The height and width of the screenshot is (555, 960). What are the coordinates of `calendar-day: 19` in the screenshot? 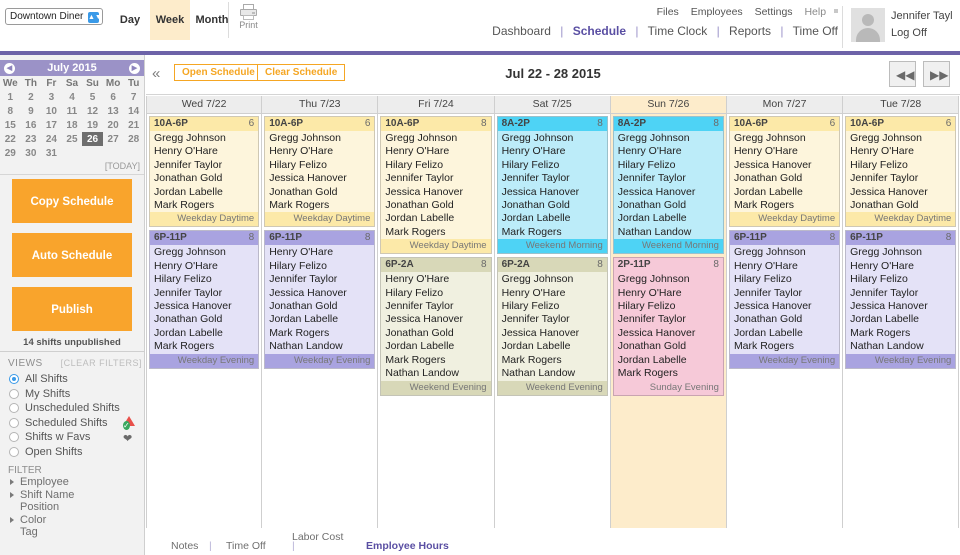 It's located at (92, 125).